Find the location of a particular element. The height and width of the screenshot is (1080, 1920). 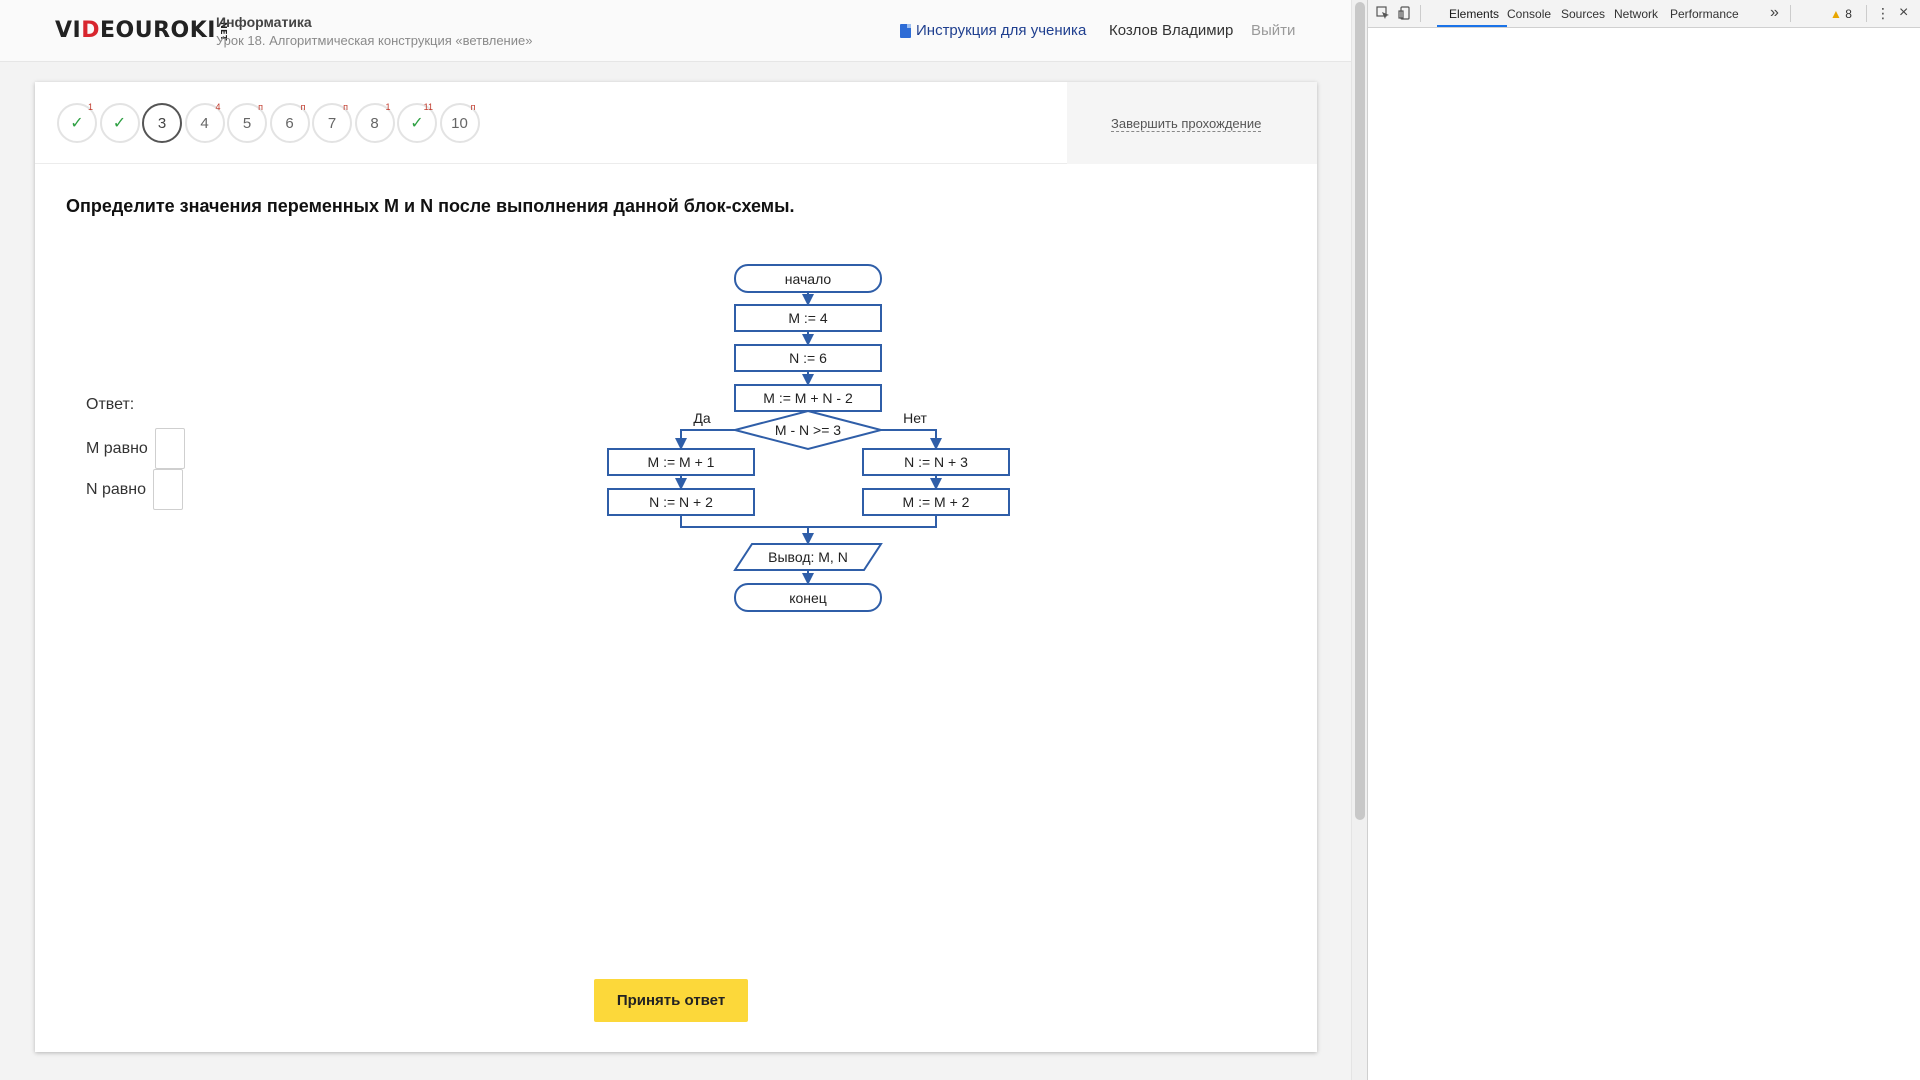

question-number: 10 is located at coordinates (459, 123).